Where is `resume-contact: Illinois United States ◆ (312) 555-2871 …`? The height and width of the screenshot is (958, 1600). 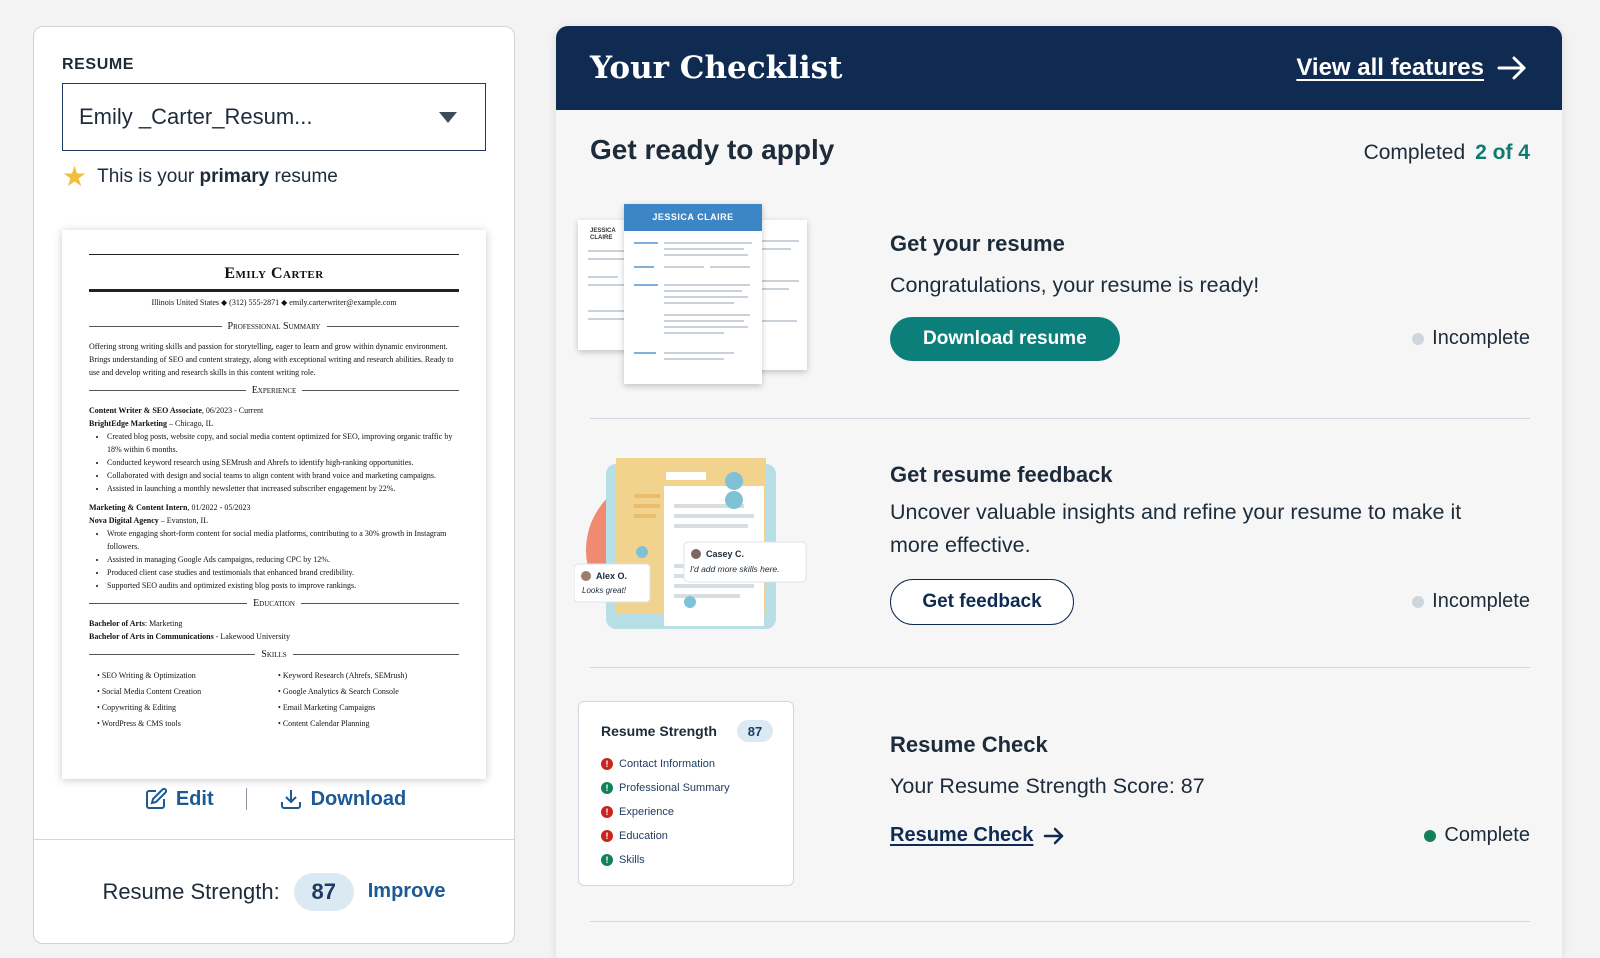 resume-contact: Illinois United States ◆ (312) 555-2871 … is located at coordinates (274, 302).